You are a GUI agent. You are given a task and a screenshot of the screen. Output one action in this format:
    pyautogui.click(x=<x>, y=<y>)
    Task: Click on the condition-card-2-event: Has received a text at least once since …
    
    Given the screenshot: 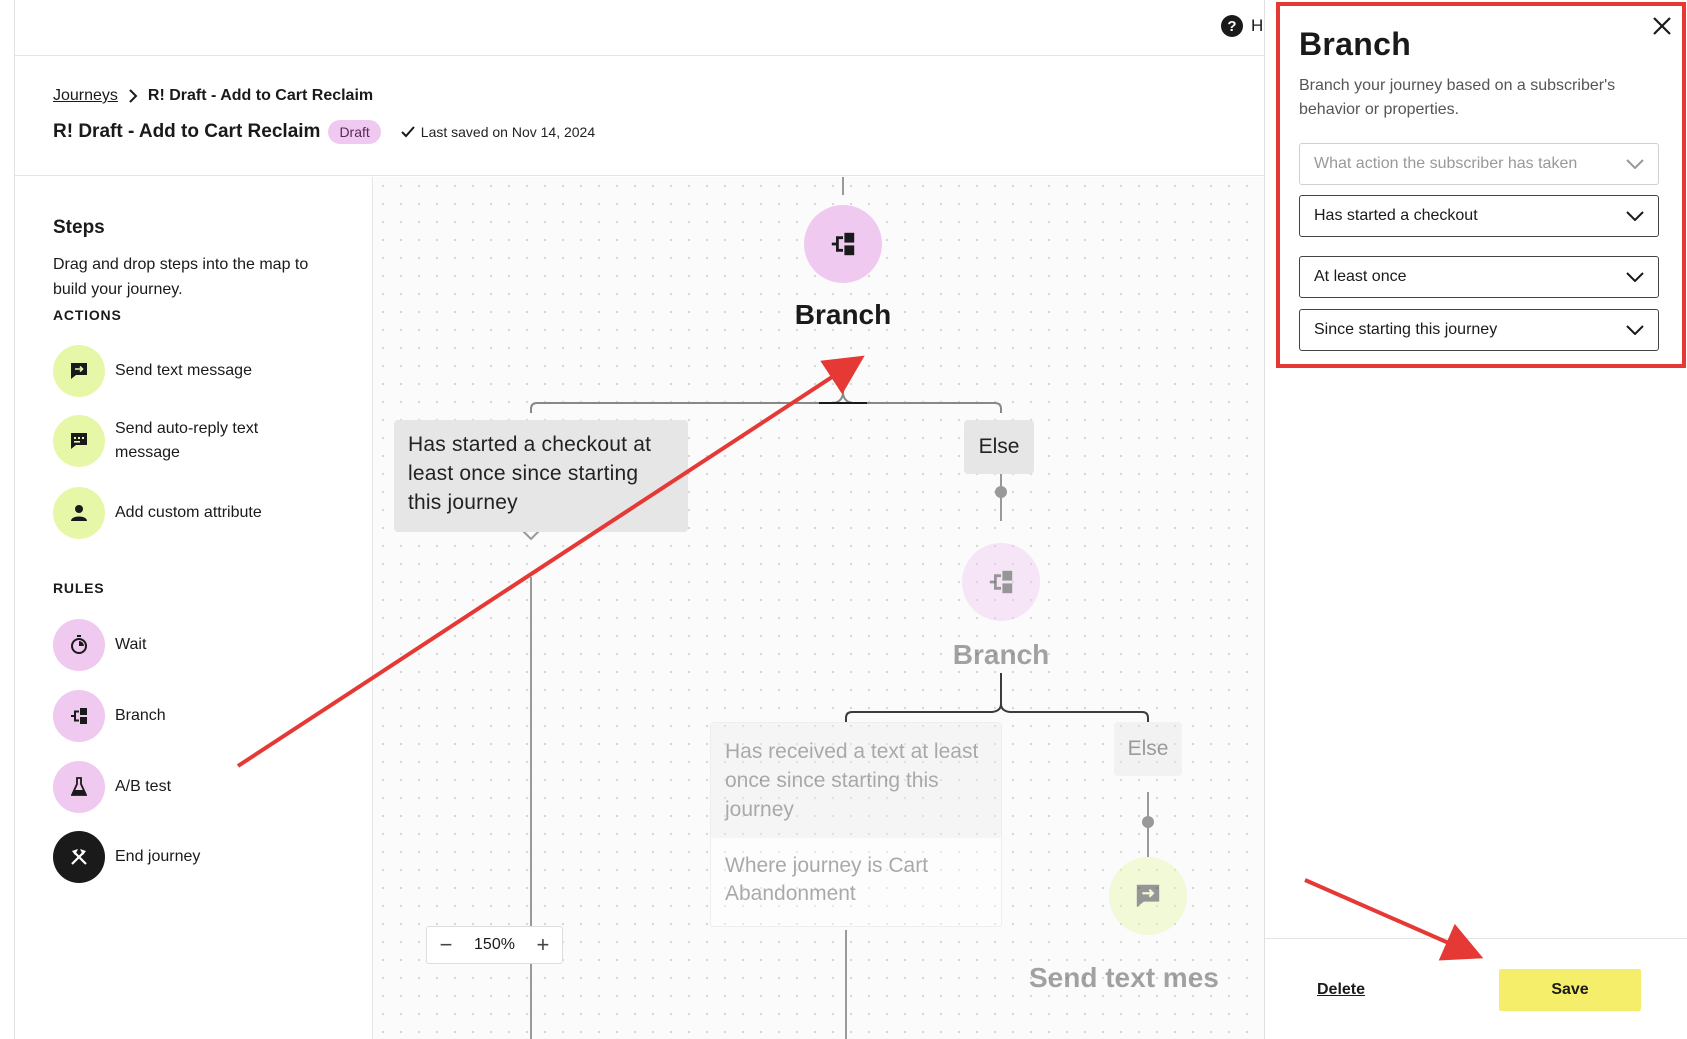 What is the action you would take?
    pyautogui.click(x=856, y=780)
    